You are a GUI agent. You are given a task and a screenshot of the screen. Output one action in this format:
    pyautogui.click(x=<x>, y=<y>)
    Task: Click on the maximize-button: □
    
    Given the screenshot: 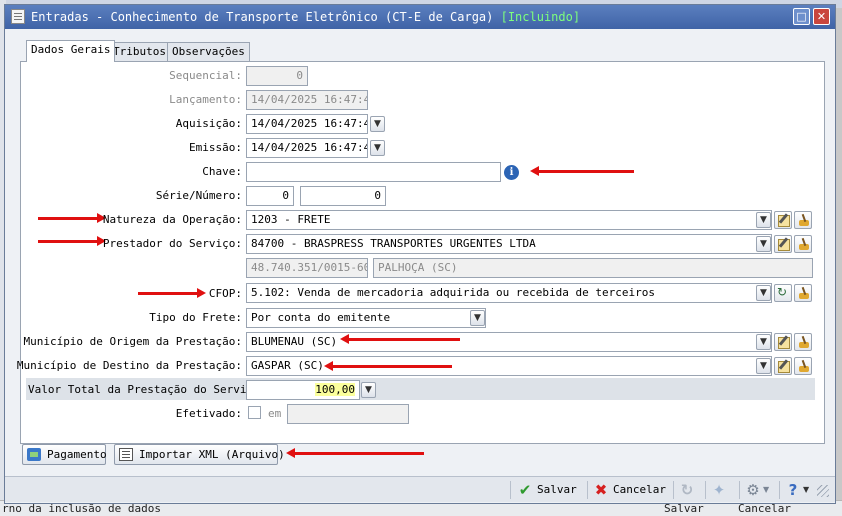 What is the action you would take?
    pyautogui.click(x=801, y=16)
    